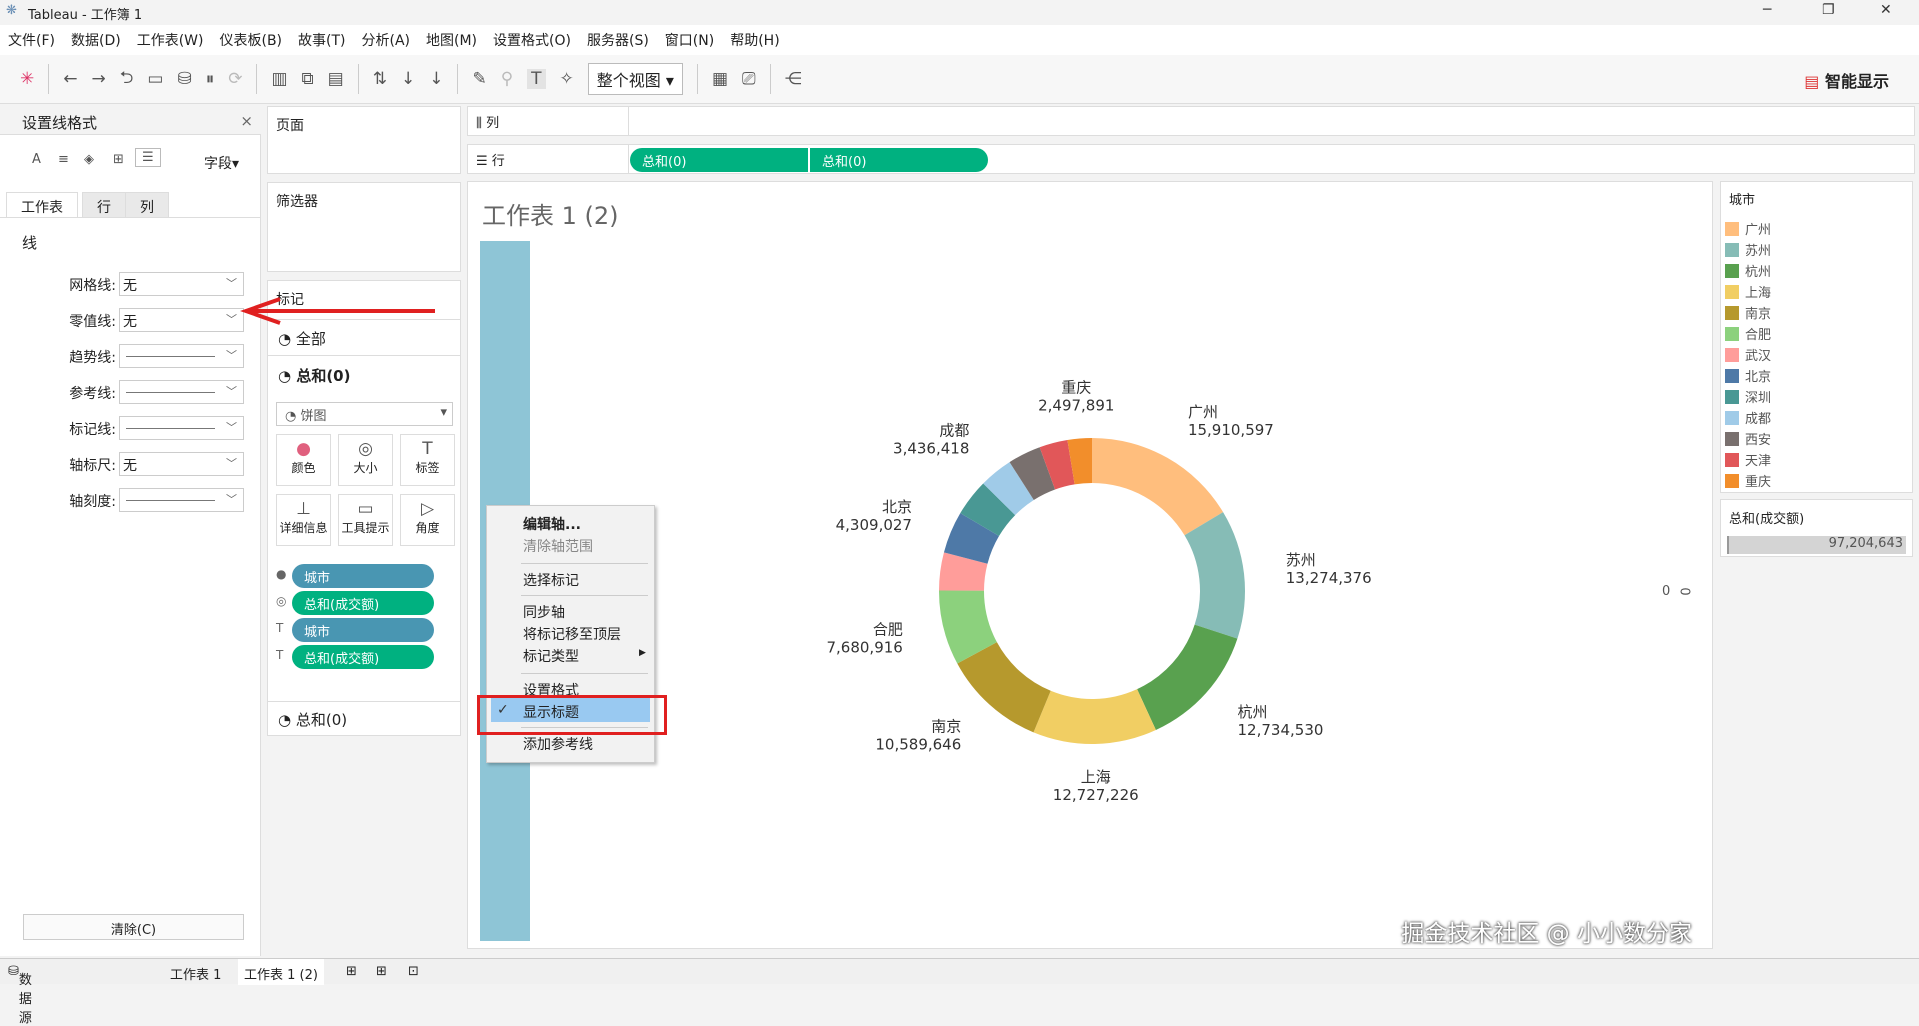 The image size is (1919, 1026). I want to click on menu-item-mark-type: 标记类型, so click(551, 656).